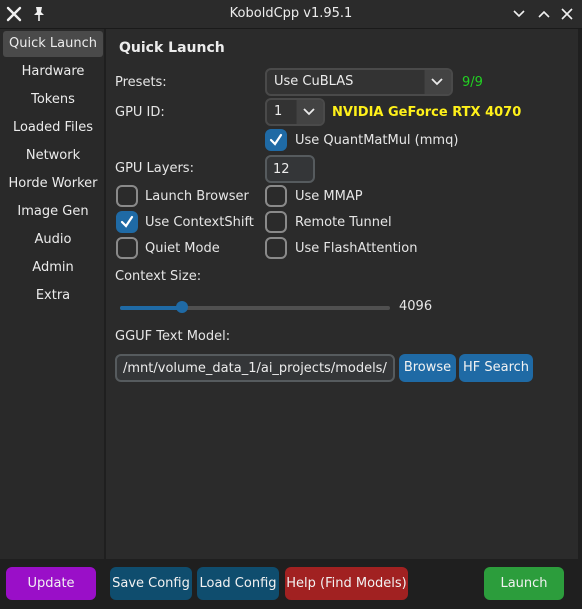 The image size is (582, 609). I want to click on use-mmap-label: Use MMAP, so click(329, 196).